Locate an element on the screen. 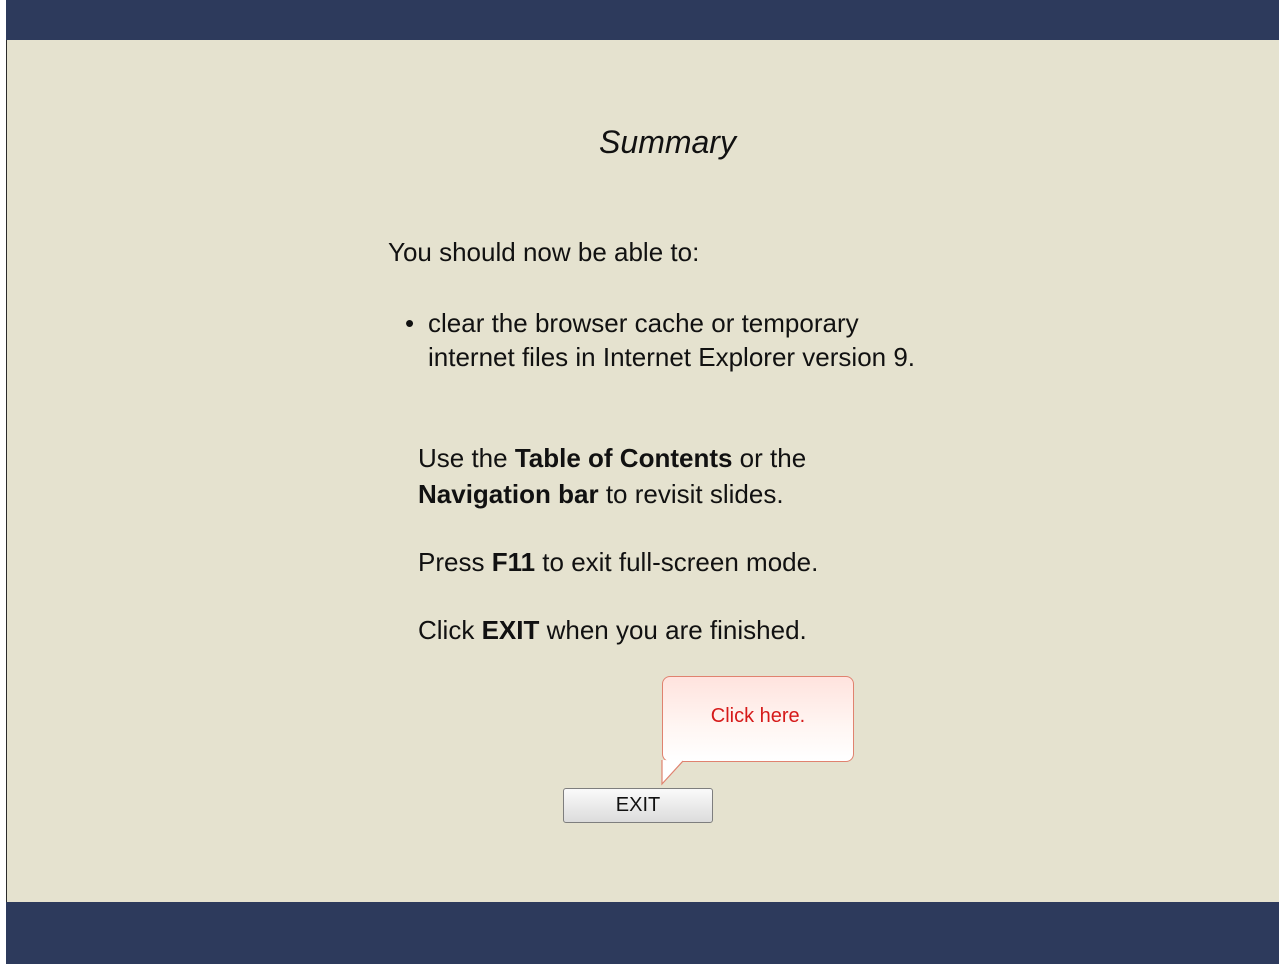 The width and height of the screenshot is (1279, 964). exit-button: EXIT is located at coordinates (638, 805).